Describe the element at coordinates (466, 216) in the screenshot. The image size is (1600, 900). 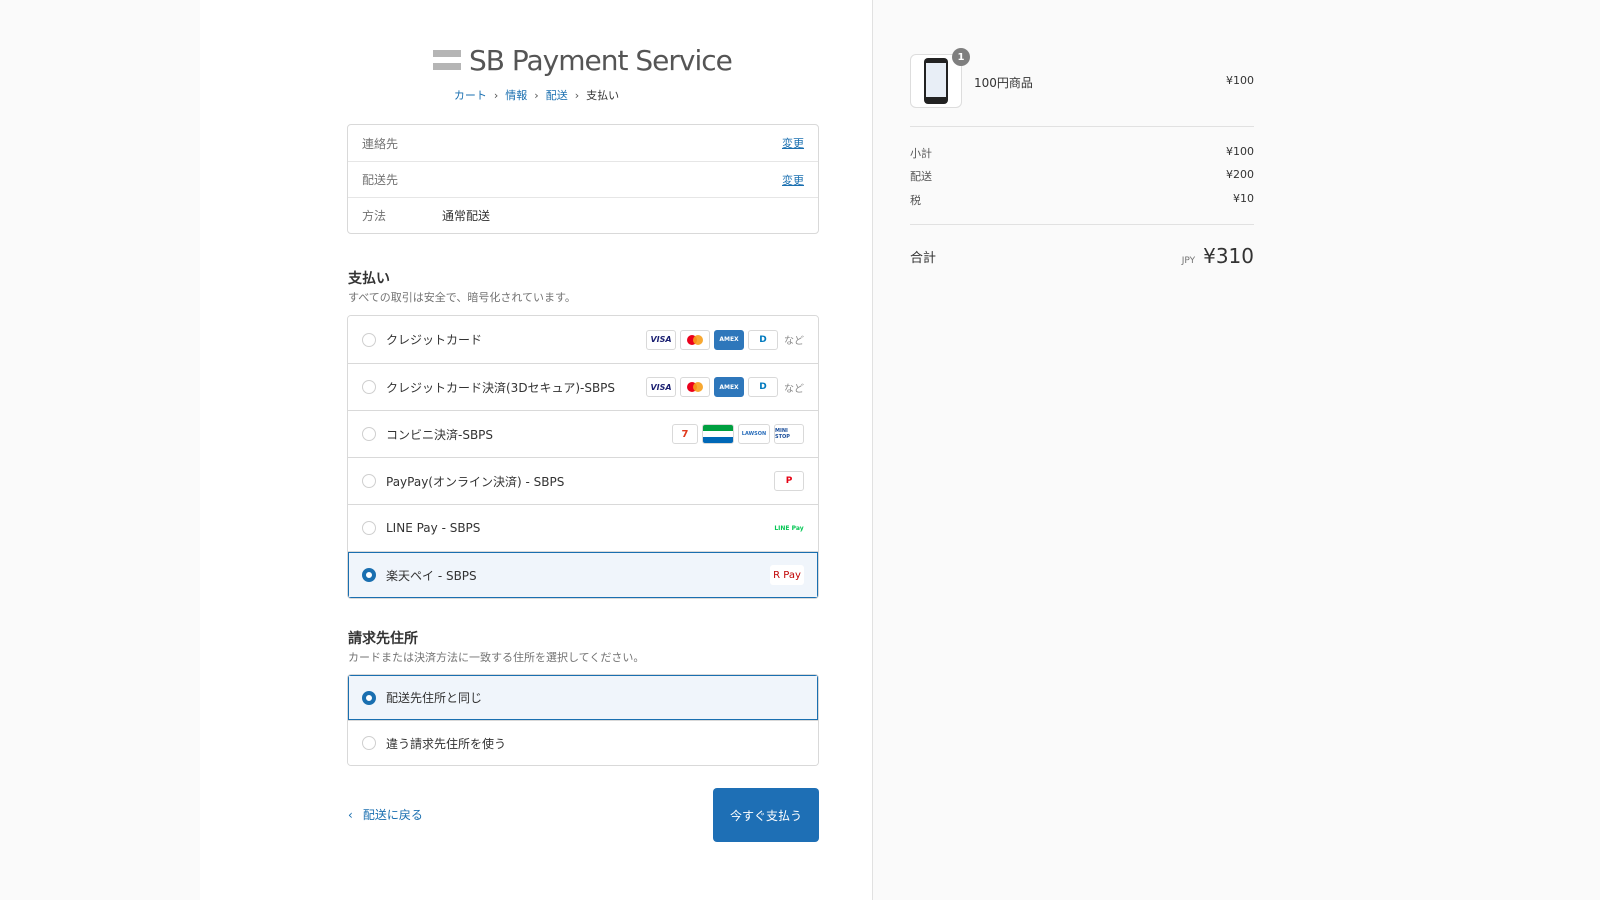
I see `review-value: 通常配送` at that location.